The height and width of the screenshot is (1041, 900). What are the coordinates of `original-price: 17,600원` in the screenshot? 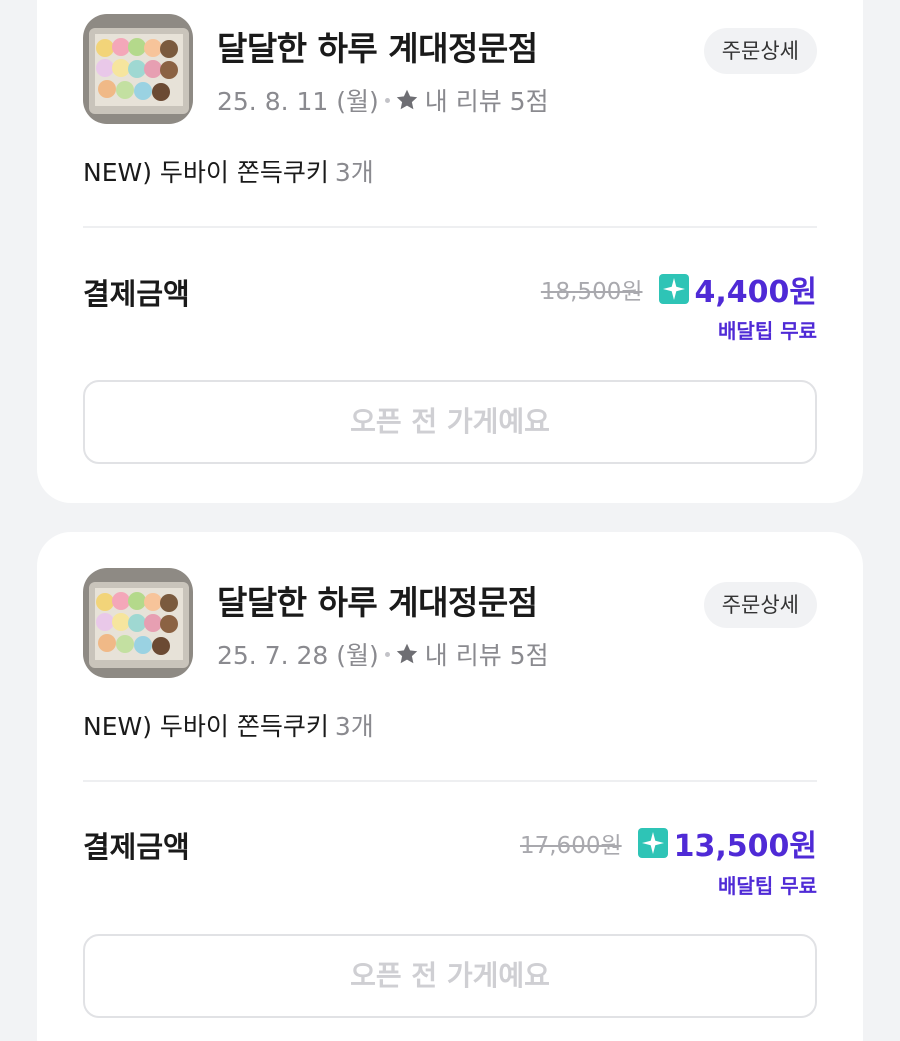 It's located at (570, 846).